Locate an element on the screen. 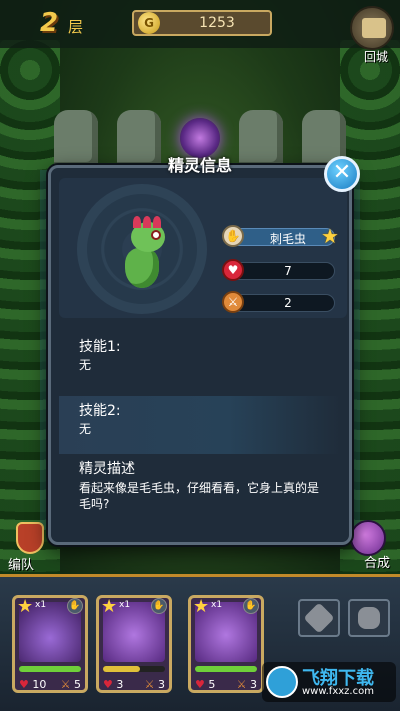 This screenshot has height=711, width=400. card-hp: ♥ 5 is located at coordinates (205, 684).